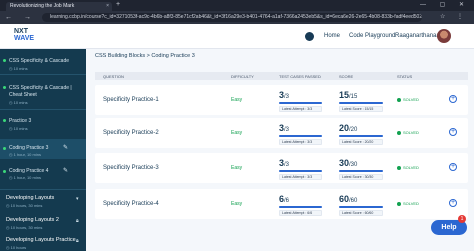 The image size is (474, 251). What do you see at coordinates (309, 36) in the screenshot?
I see `theme-toggle-icon` at bounding box center [309, 36].